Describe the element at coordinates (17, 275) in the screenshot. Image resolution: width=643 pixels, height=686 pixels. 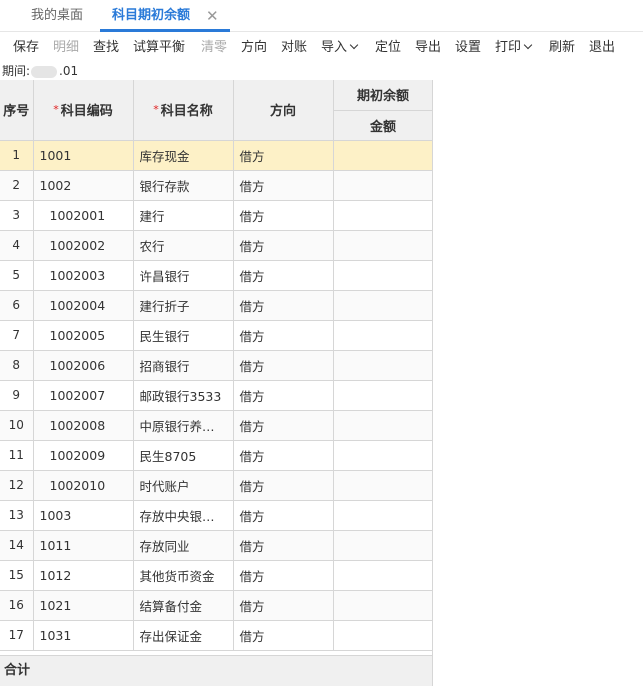
I see `row-index-cell: 5` at that location.